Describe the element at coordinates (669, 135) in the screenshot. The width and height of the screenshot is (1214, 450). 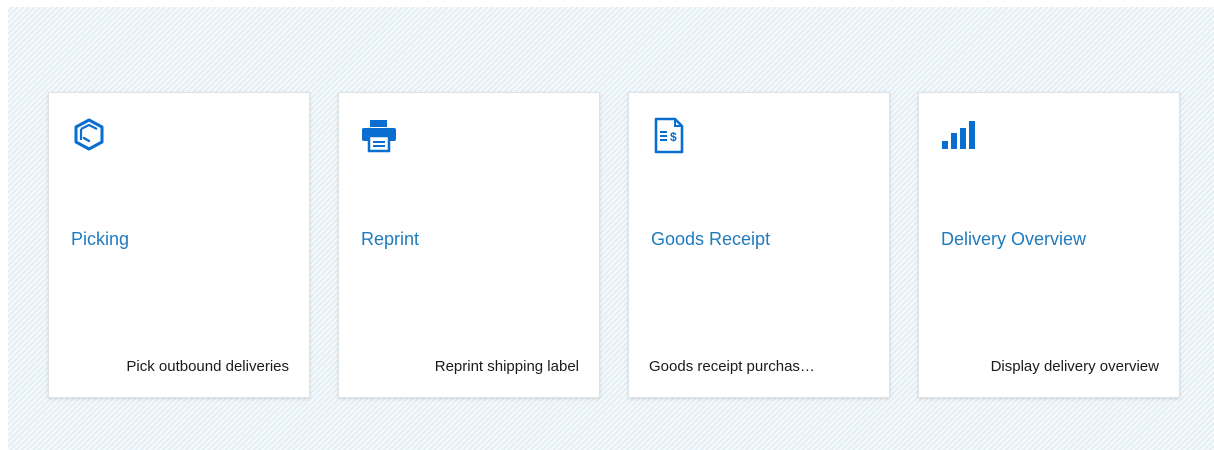
I see `invoice-document-icon: $` at that location.